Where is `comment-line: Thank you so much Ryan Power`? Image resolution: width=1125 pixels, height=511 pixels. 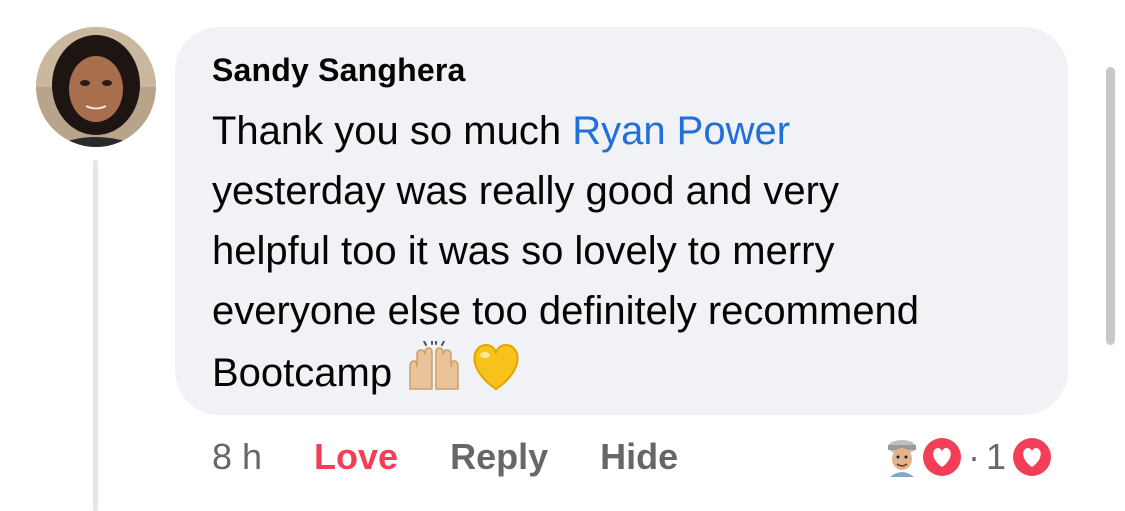 comment-line: Thank you so much Ryan Power is located at coordinates (632, 131).